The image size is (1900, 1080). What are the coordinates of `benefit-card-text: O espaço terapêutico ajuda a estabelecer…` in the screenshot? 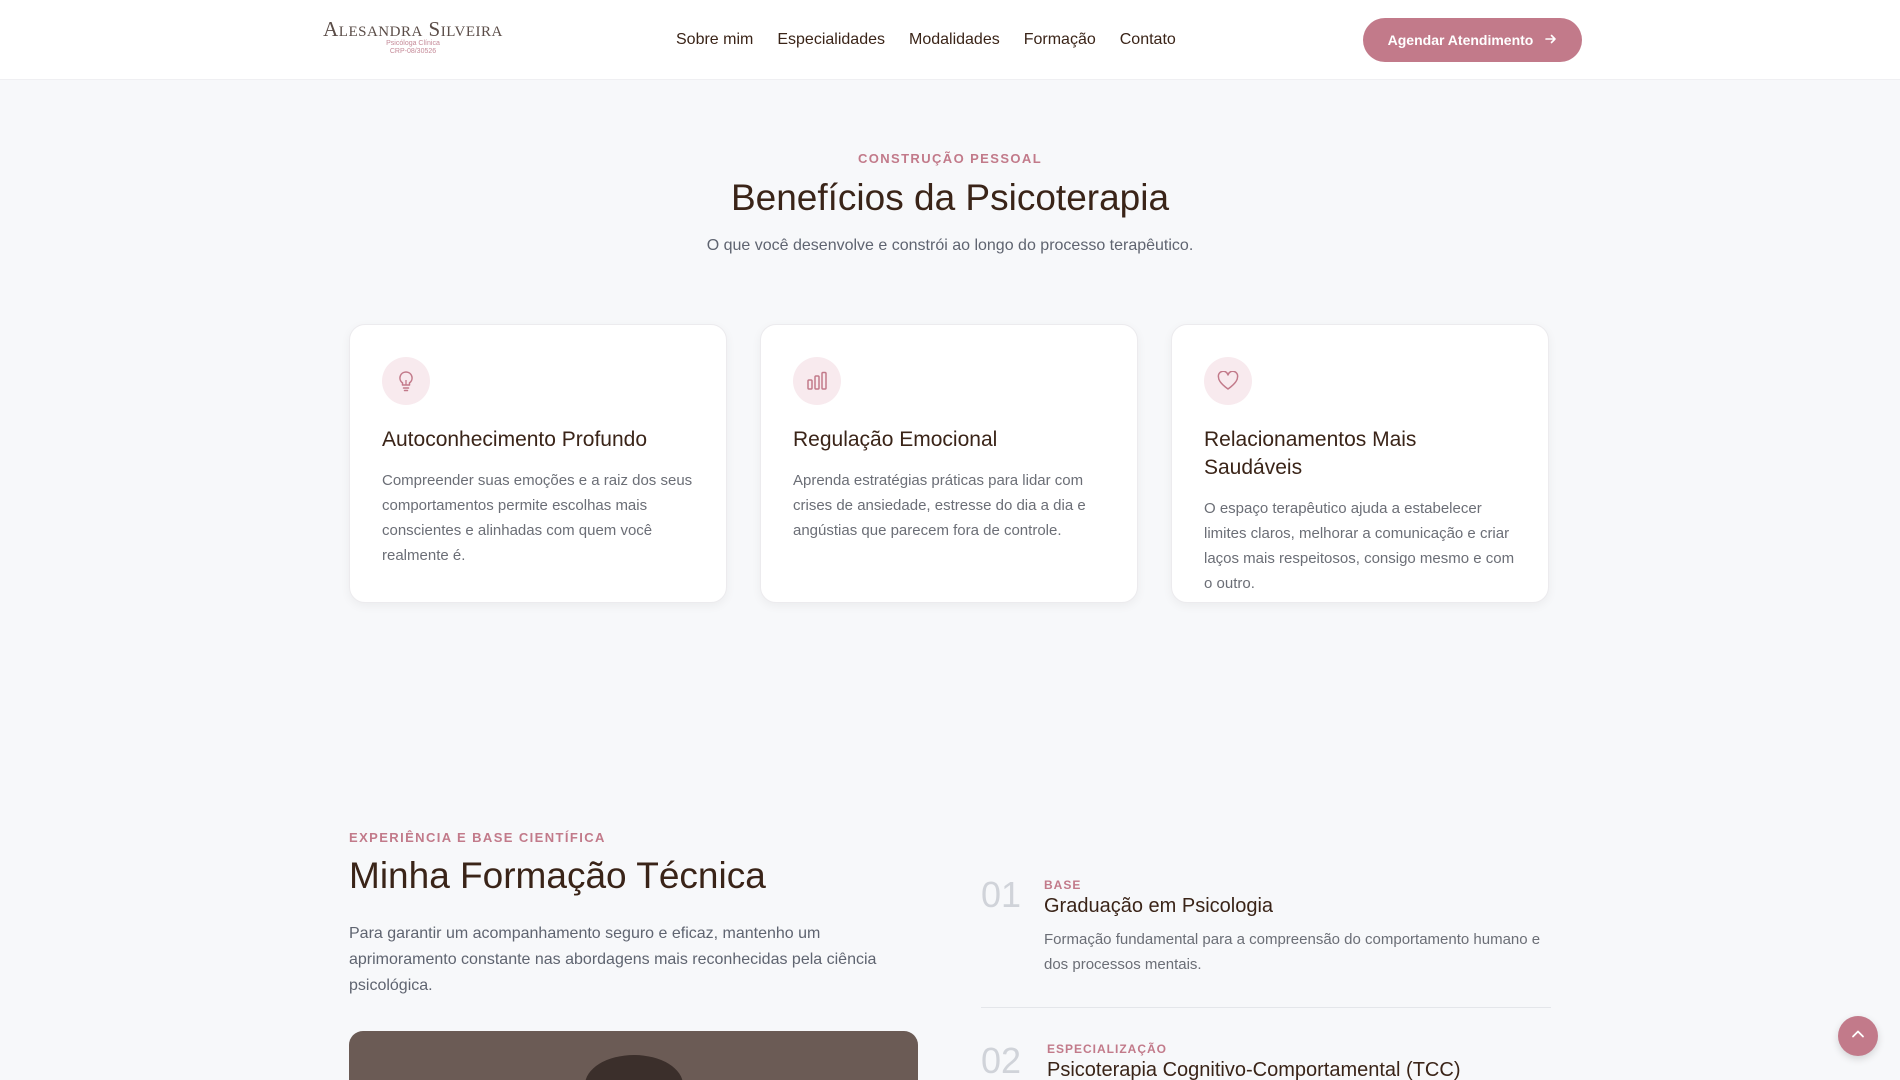 It's located at (1359, 546).